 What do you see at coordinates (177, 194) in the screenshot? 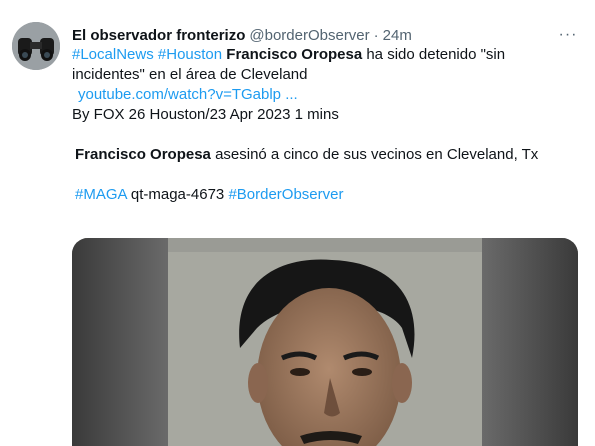
I see `tag-middle-text: qt-maga-4673` at bounding box center [177, 194].